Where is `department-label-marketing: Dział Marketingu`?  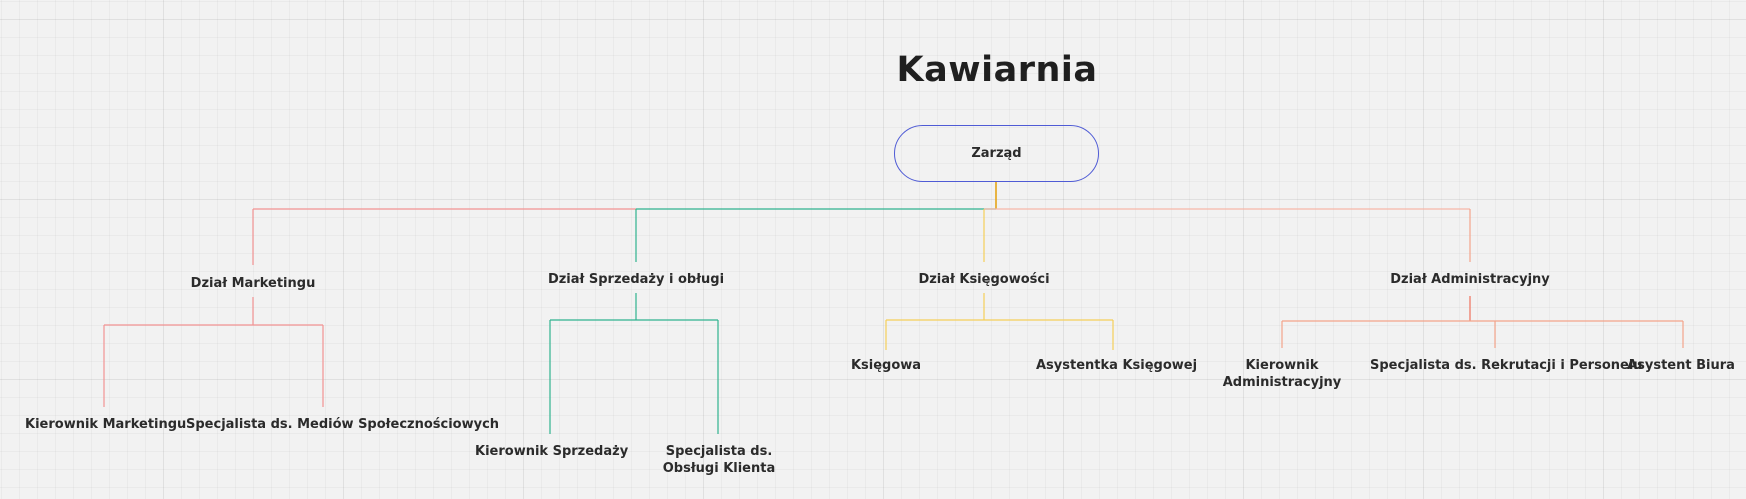 department-label-marketing: Dział Marketingu is located at coordinates (253, 283).